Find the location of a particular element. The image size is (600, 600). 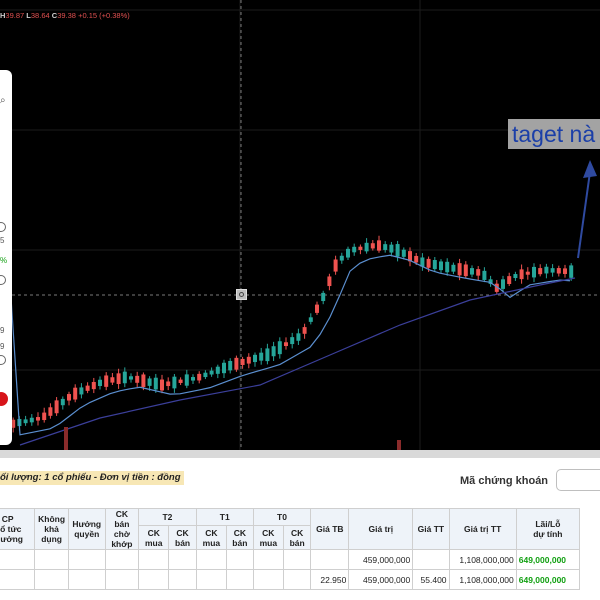

col-t2-buy: CK mua is located at coordinates (154, 537).